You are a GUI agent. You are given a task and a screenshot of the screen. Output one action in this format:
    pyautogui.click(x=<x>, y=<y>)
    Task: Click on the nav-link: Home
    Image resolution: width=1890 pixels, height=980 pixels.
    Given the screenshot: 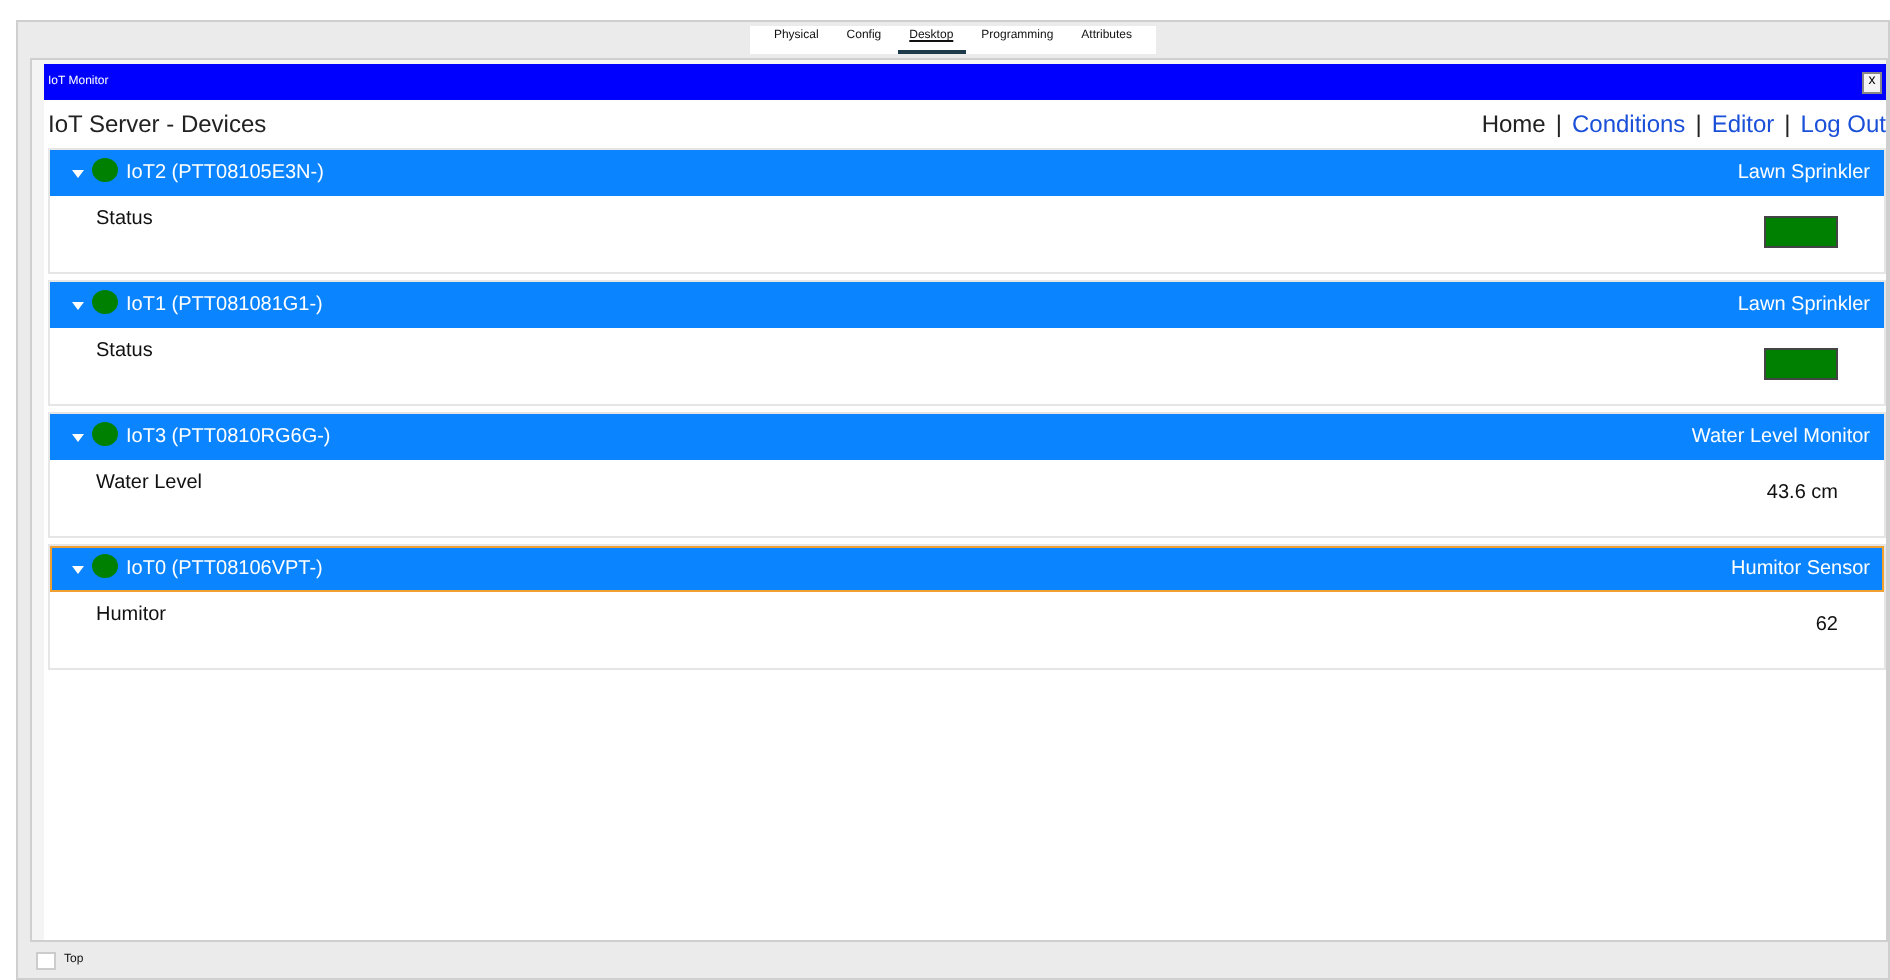 What is the action you would take?
    pyautogui.click(x=1513, y=124)
    